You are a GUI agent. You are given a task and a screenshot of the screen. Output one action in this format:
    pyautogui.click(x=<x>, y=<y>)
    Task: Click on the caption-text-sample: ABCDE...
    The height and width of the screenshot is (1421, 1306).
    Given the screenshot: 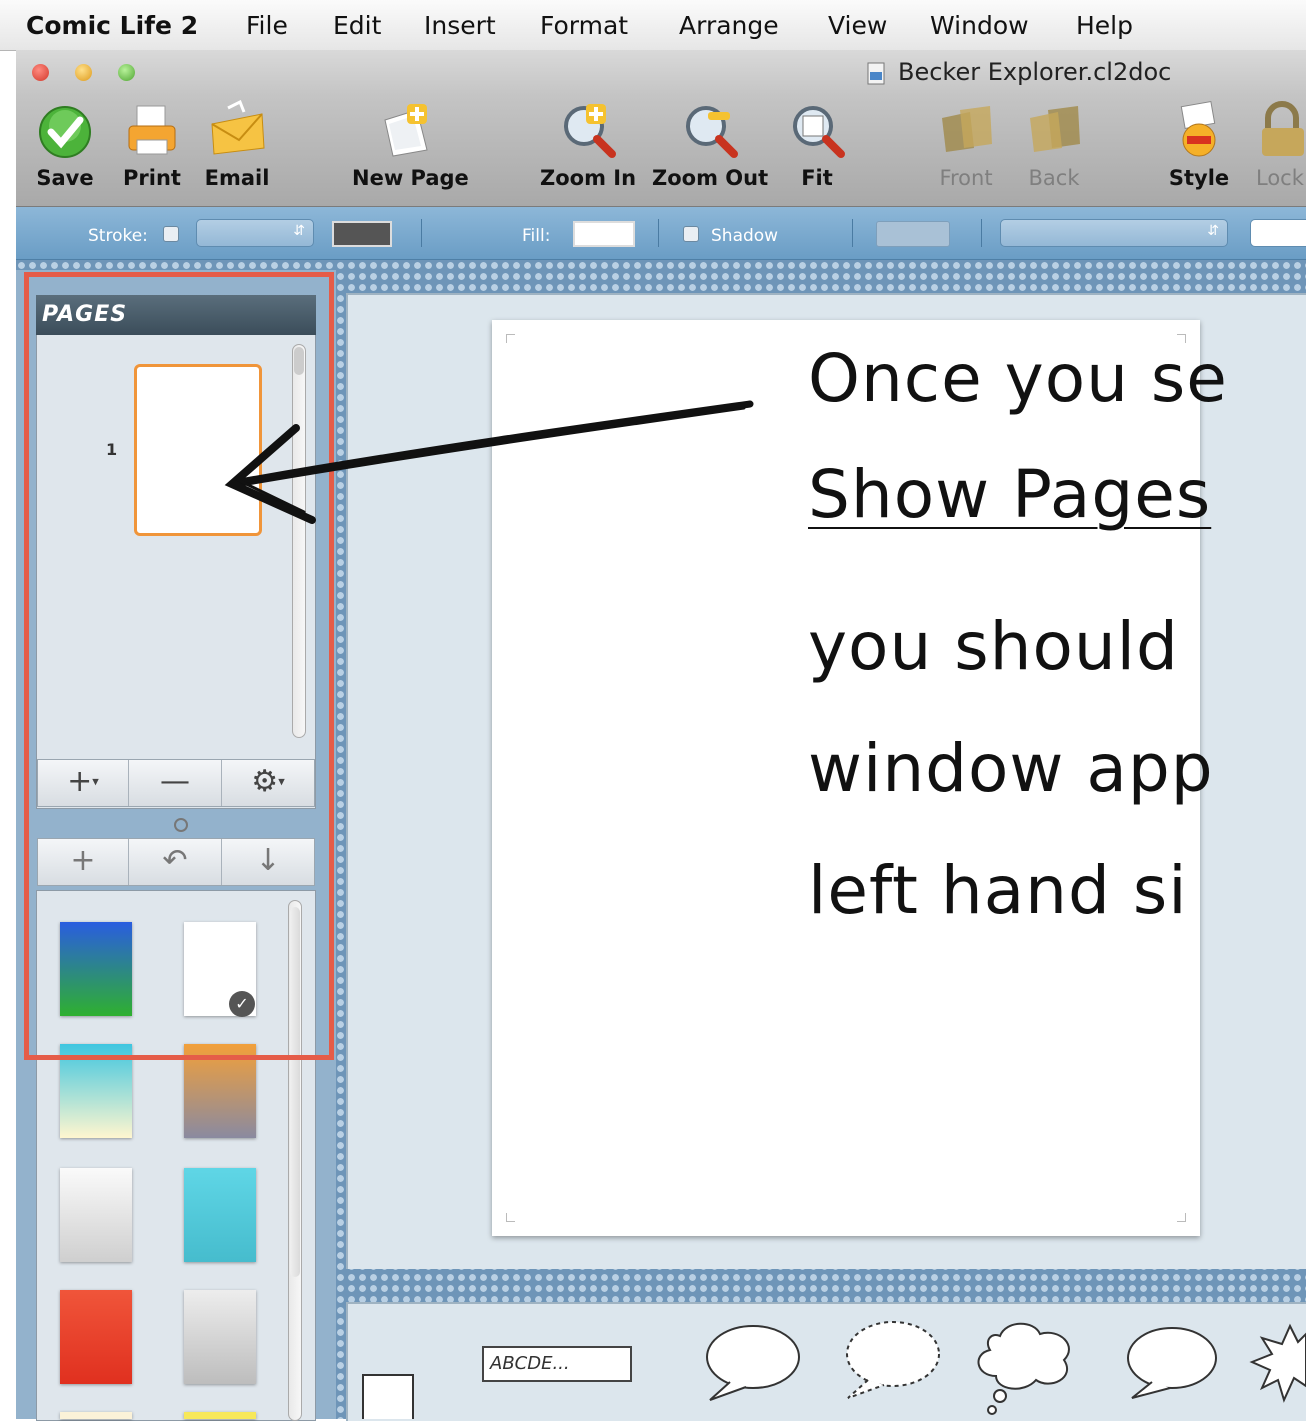 What is the action you would take?
    pyautogui.click(x=530, y=1363)
    